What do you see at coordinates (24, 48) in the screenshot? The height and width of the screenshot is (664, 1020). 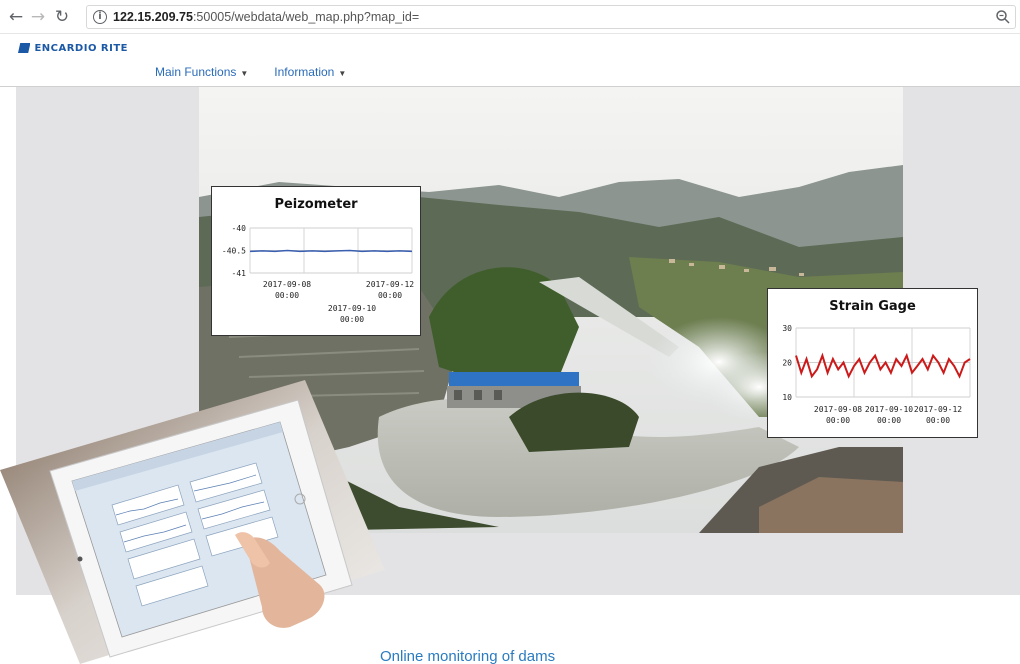 I see `logo-mark-icon` at bounding box center [24, 48].